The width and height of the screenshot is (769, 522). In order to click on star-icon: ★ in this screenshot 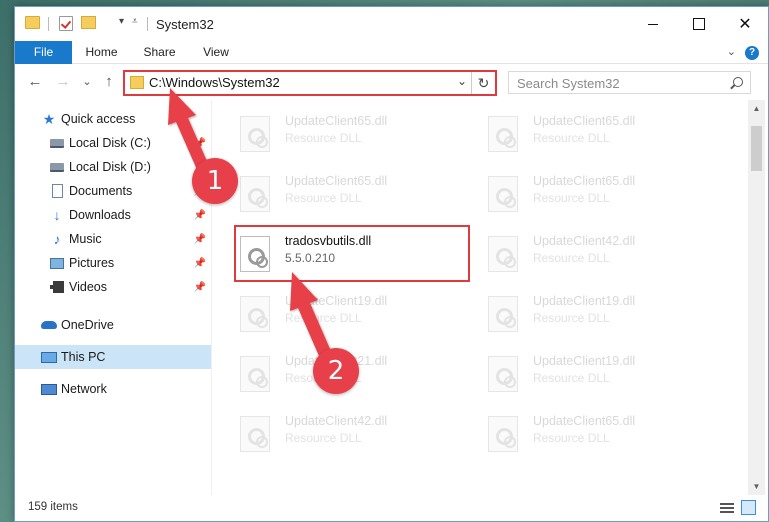, I will do `click(49, 118)`.